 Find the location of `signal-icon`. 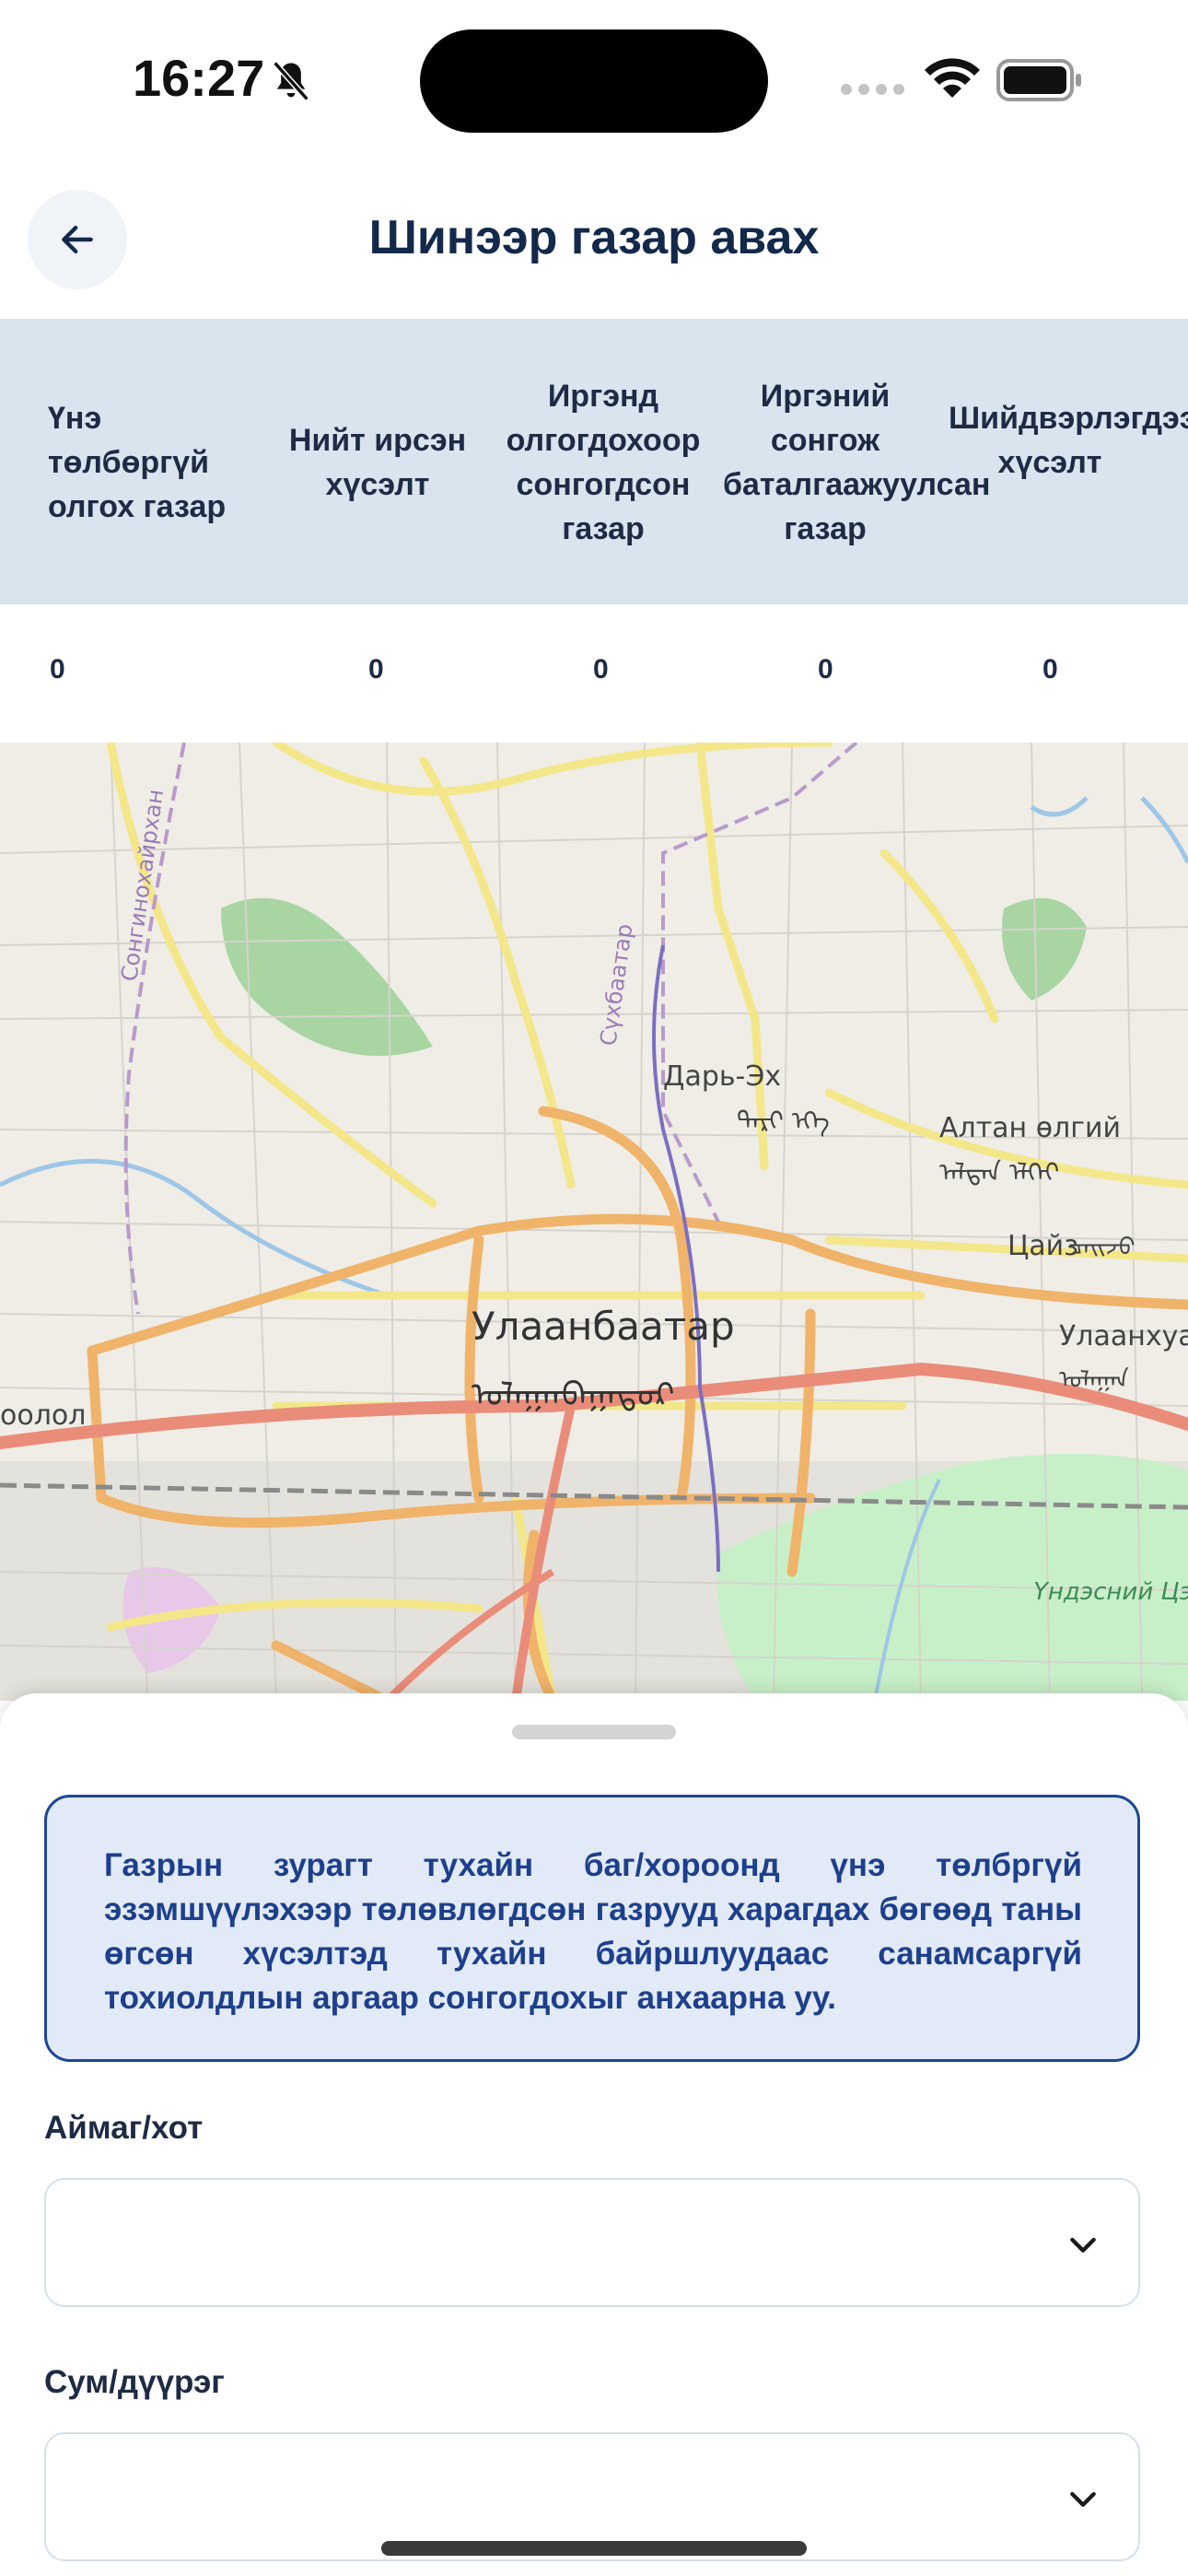

signal-icon is located at coordinates (872, 89).